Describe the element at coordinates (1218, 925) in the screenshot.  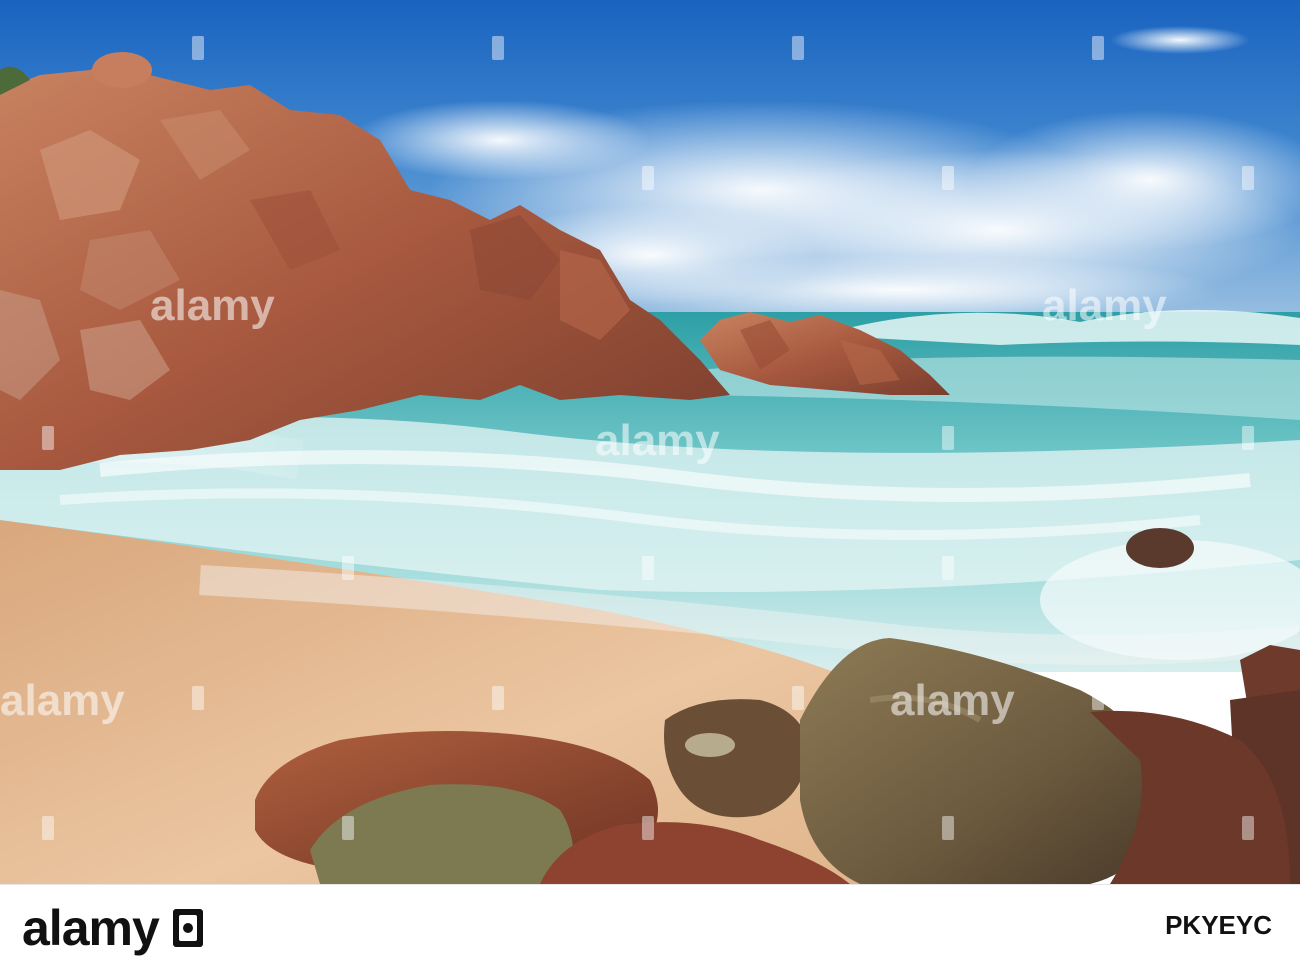
I see `image-id: PKYEYC` at that location.